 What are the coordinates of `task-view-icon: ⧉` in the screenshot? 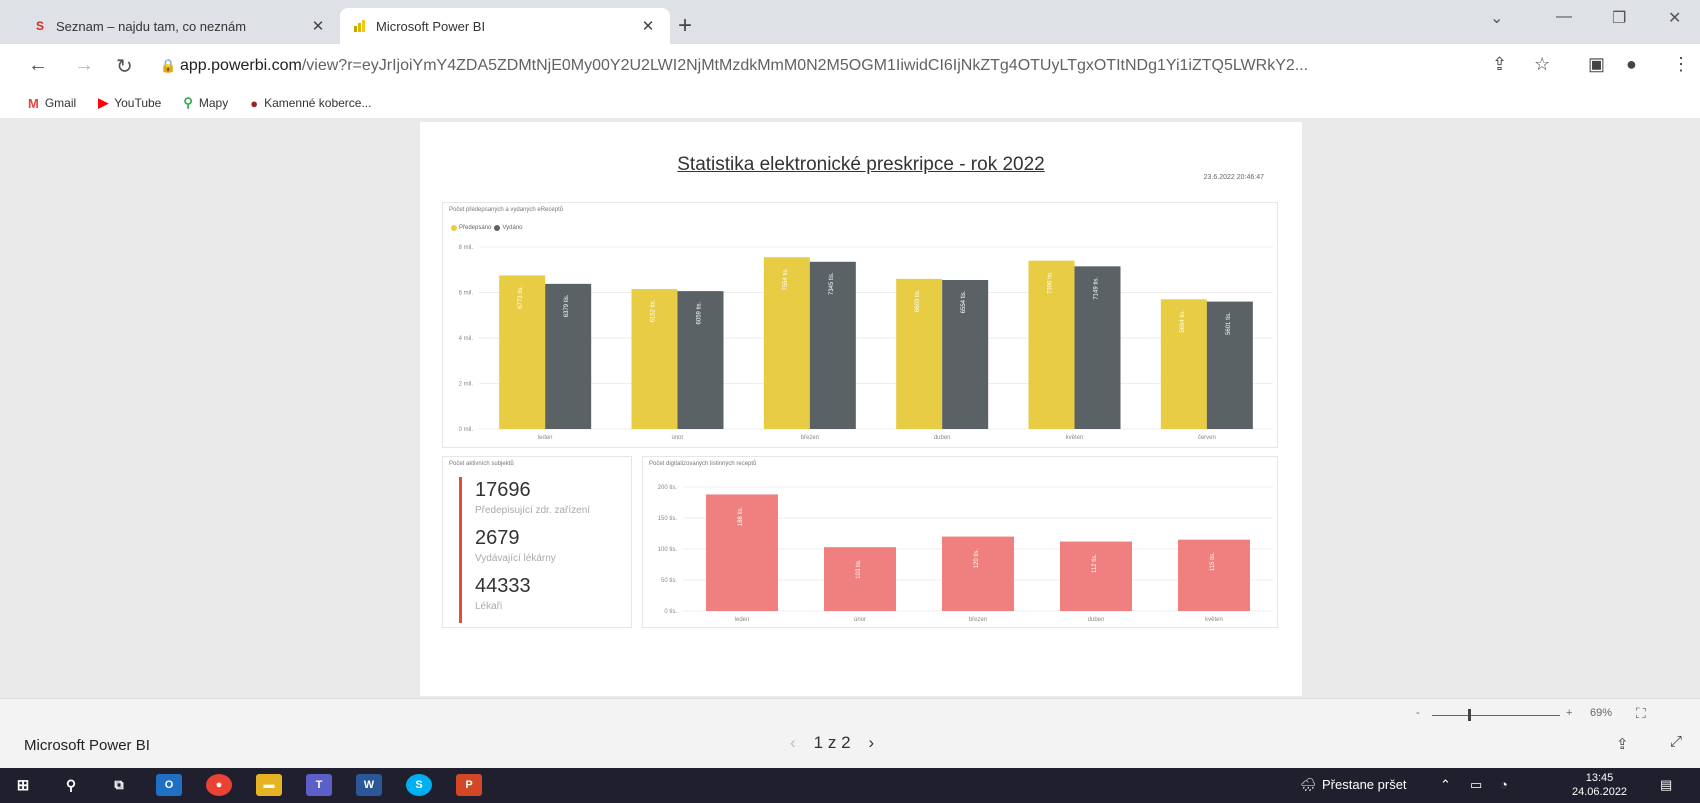 It's located at (119, 785).